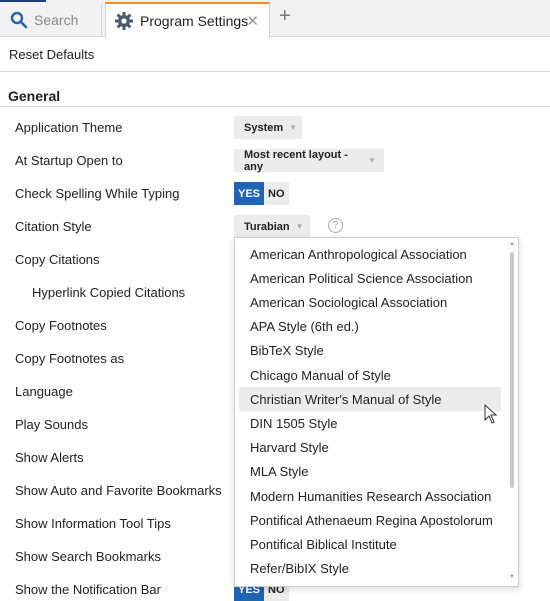 This screenshot has height=601, width=550. I want to click on citation-option: Chicago Manual of Style, so click(370, 375).